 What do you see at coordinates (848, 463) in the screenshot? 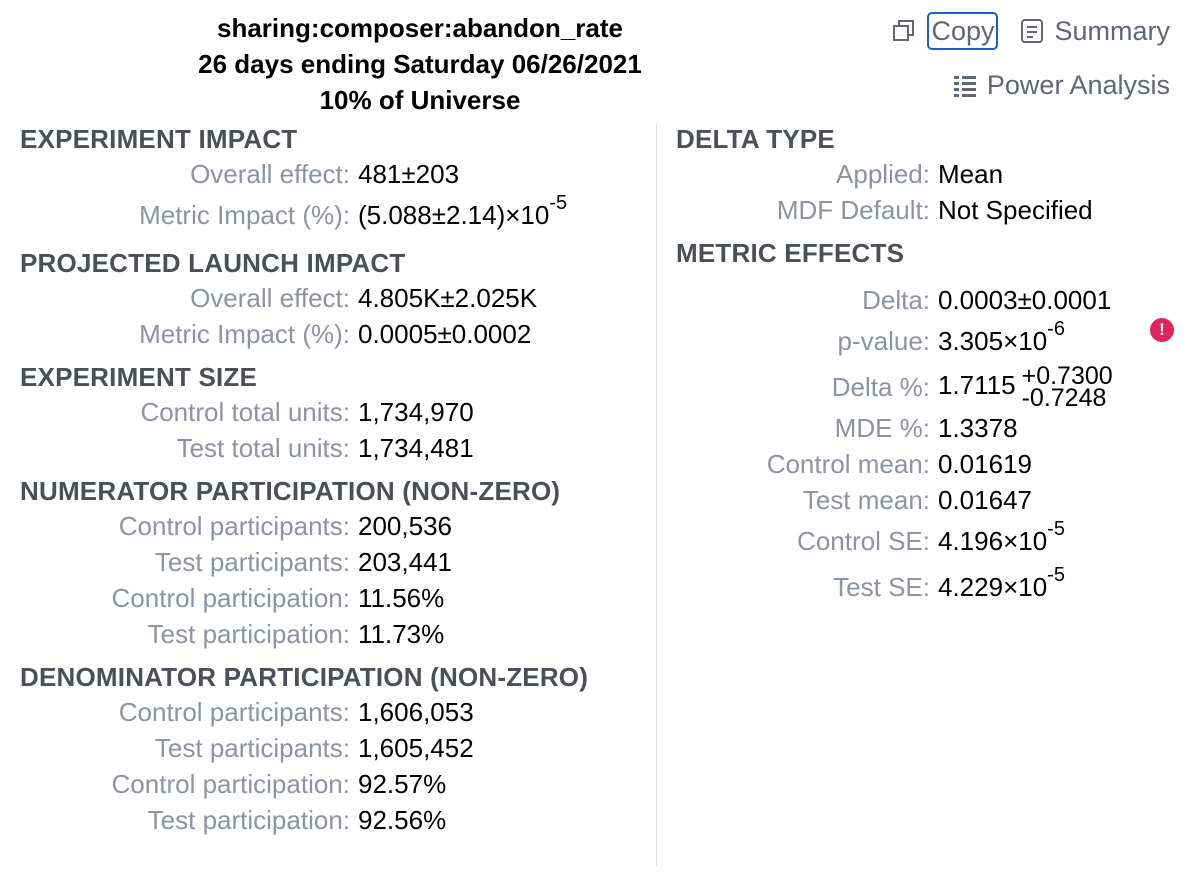
I see `stat-label: Control mean:` at bounding box center [848, 463].